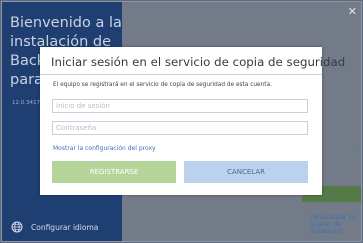 The height and width of the screenshot is (243, 363). Describe the element at coordinates (65, 227) in the screenshot. I see `language-label: Configurar idioma` at that location.